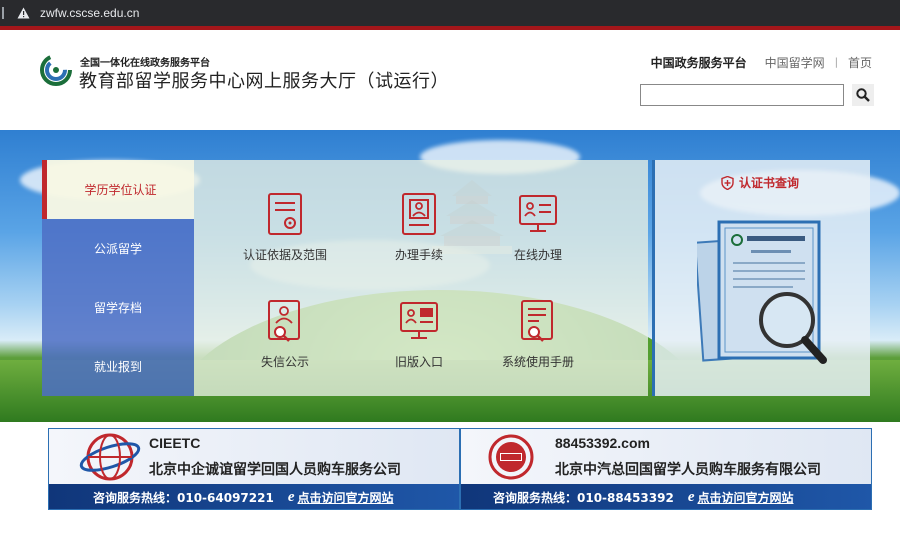 The height and width of the screenshot is (537, 900). I want to click on person-card-icon, so click(419, 214).